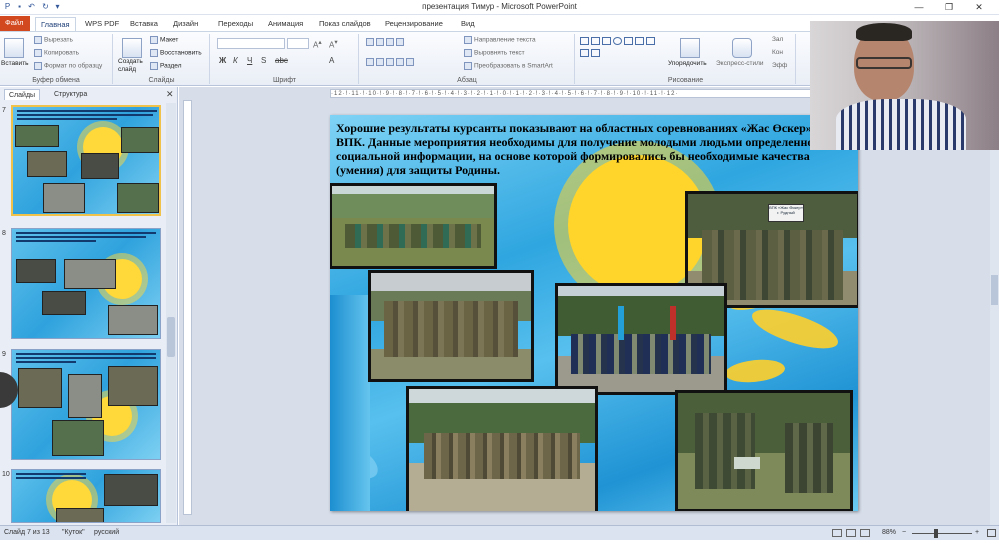 The height and width of the screenshot is (540, 999). What do you see at coordinates (468, 24) in the screenshot?
I see `tab-view: Вид` at bounding box center [468, 24].